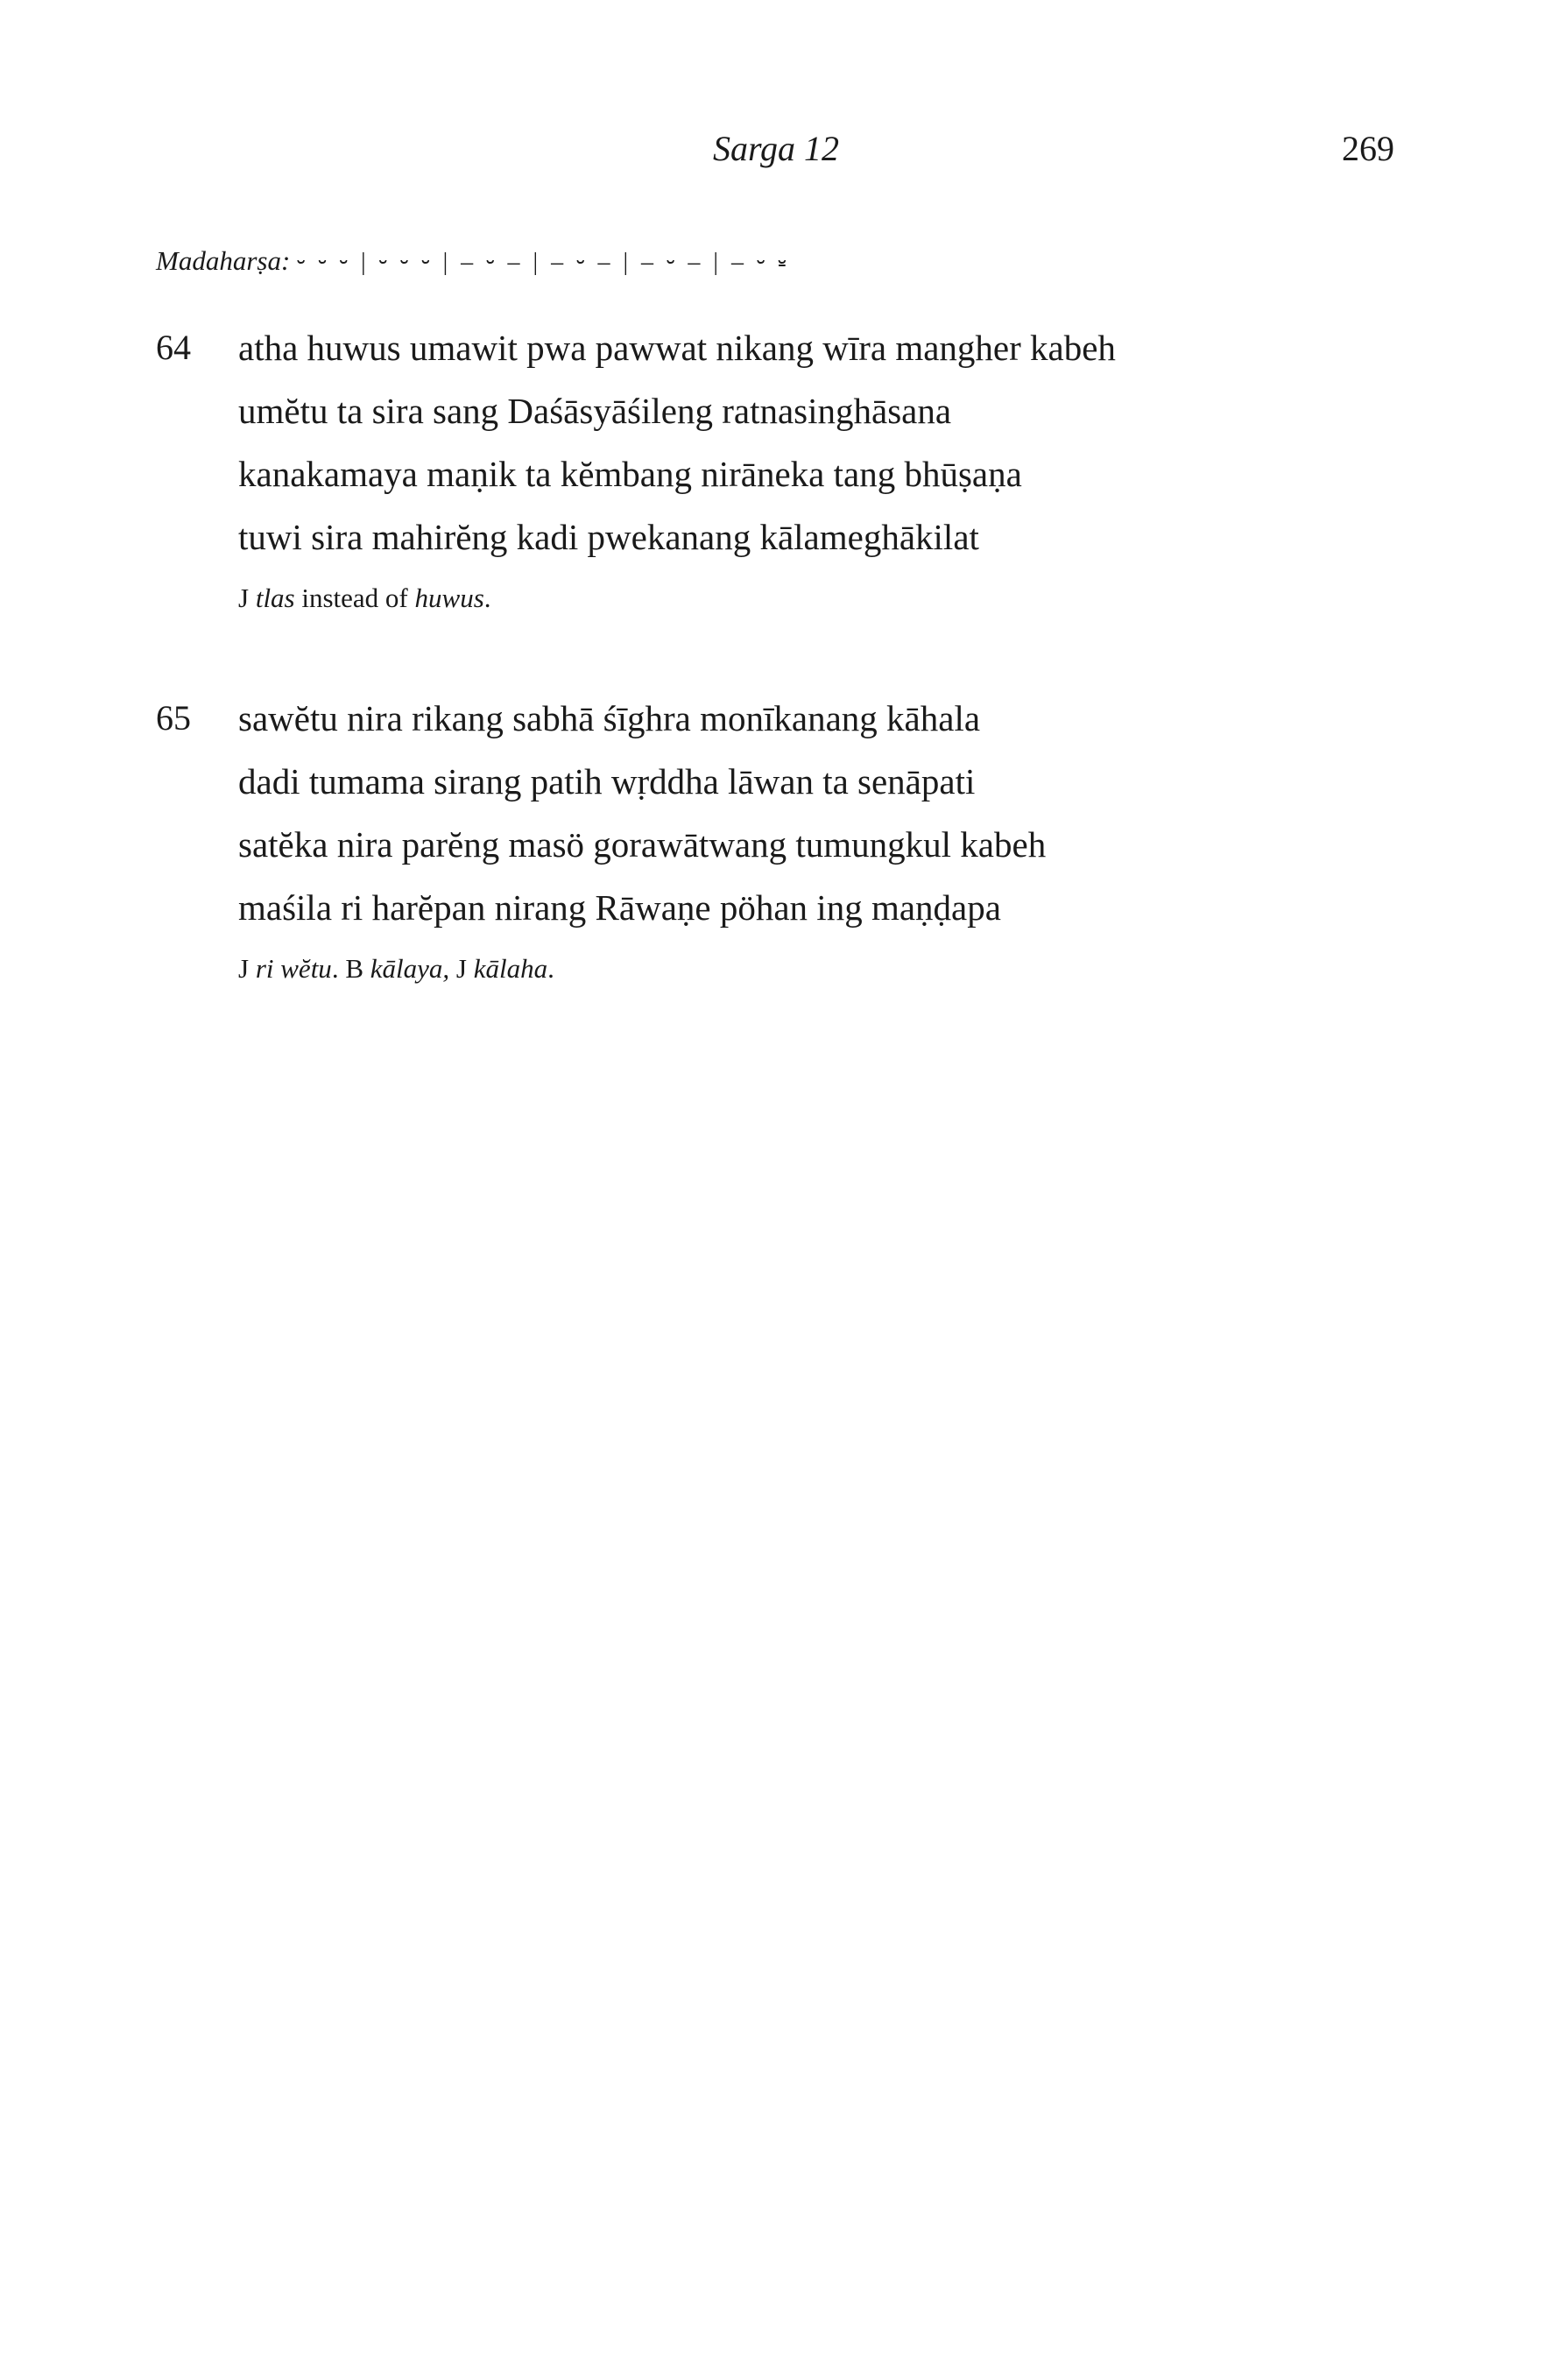 The height and width of the screenshot is (2380, 1552). Describe the element at coordinates (275, 598) in the screenshot. I see `note-italic: tlas` at that location.